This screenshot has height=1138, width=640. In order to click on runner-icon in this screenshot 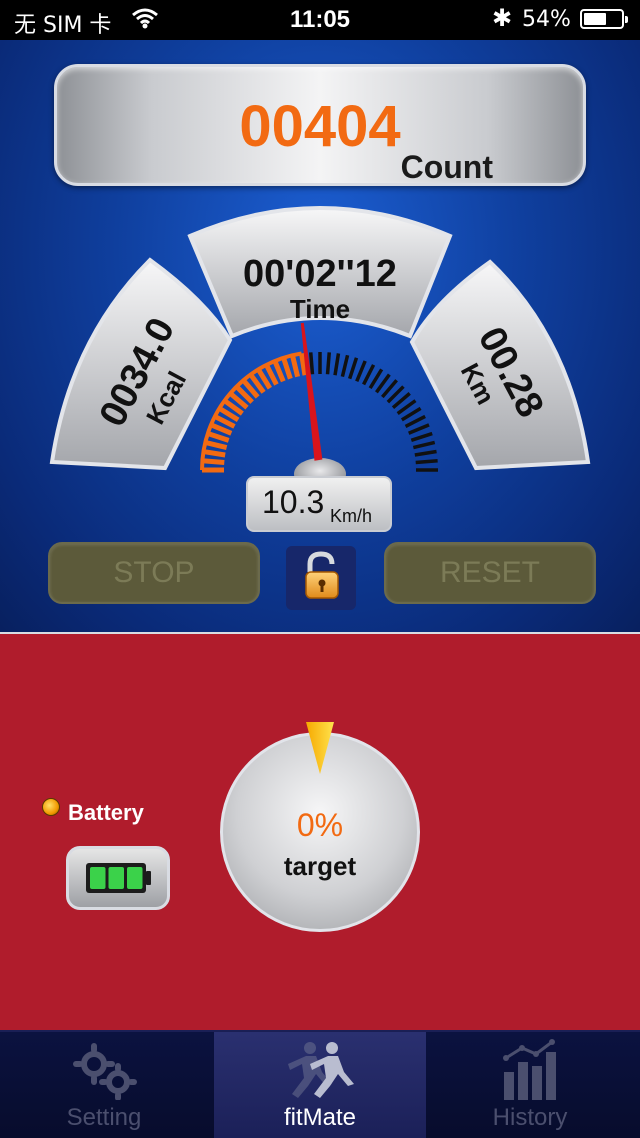, I will do `click(321, 1070)`.